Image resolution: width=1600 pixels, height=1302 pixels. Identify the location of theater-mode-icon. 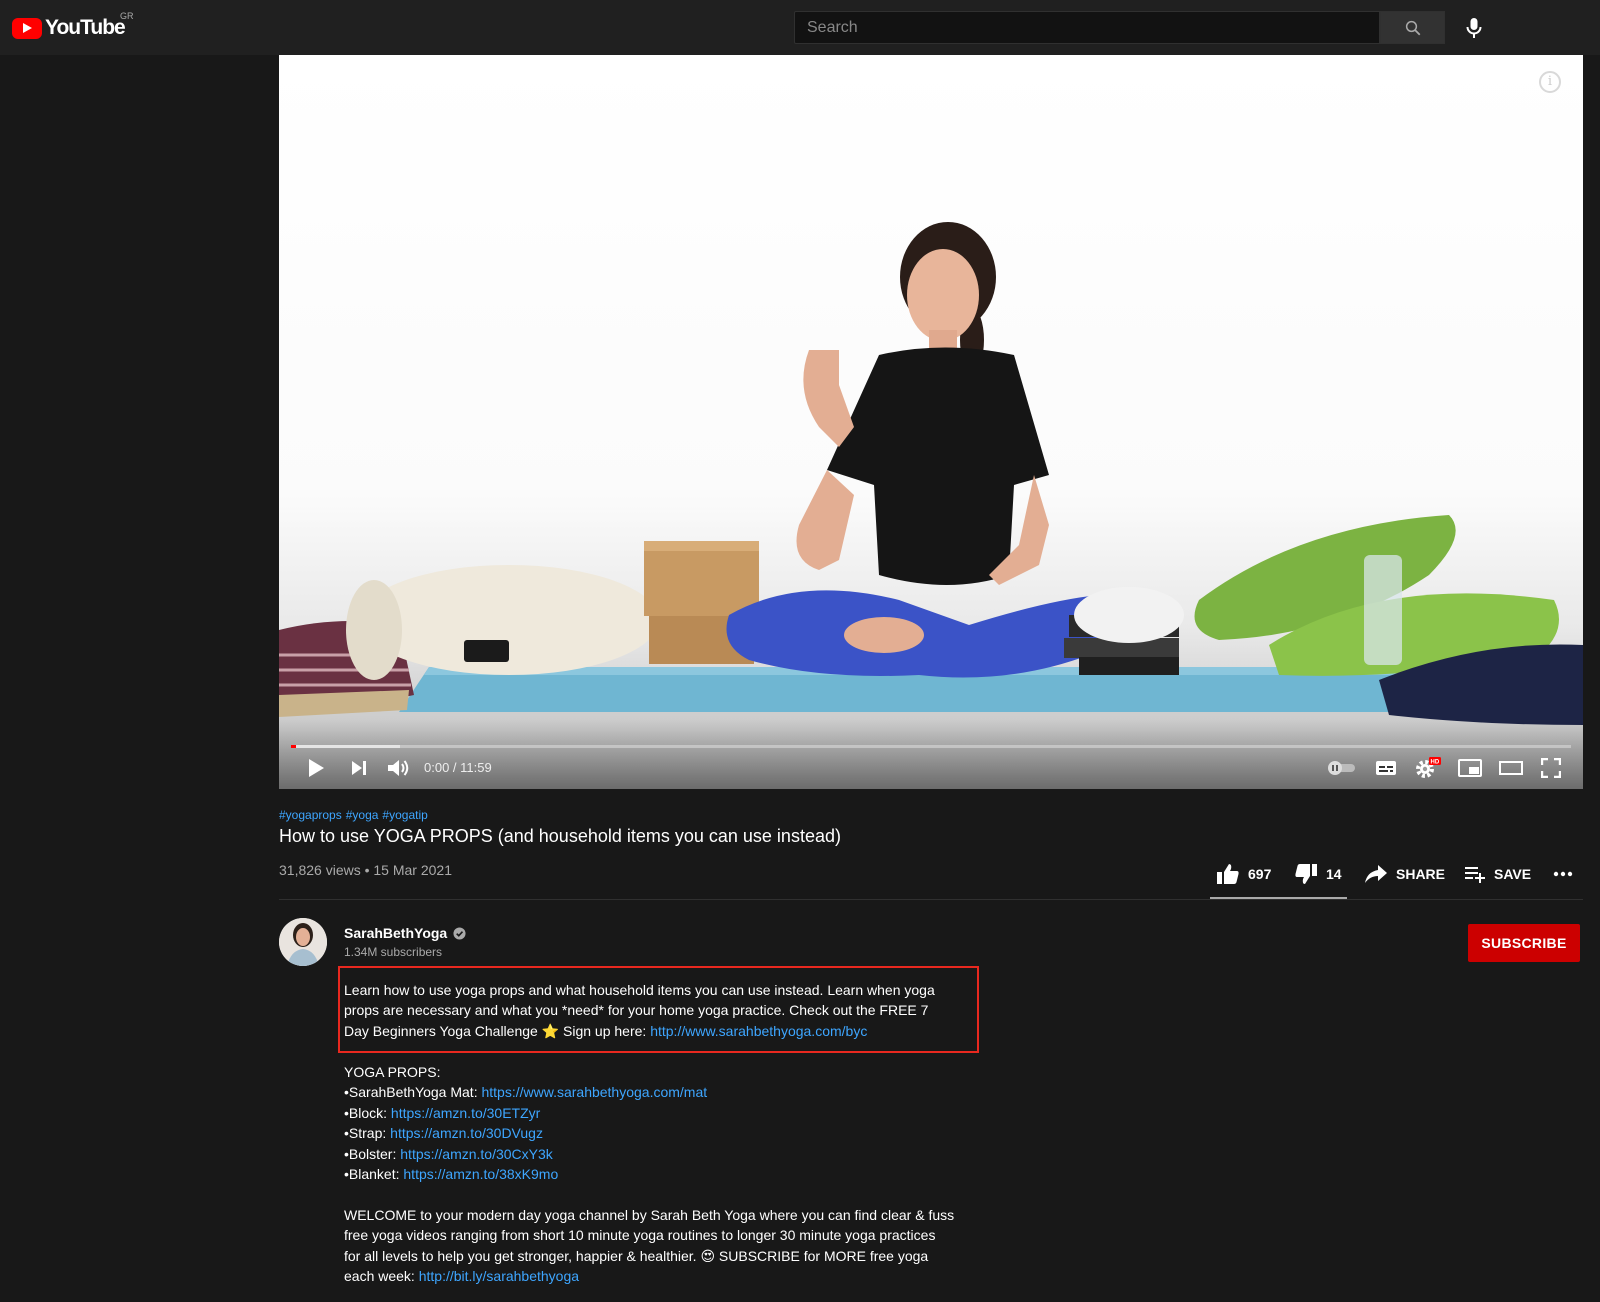
(1511, 768).